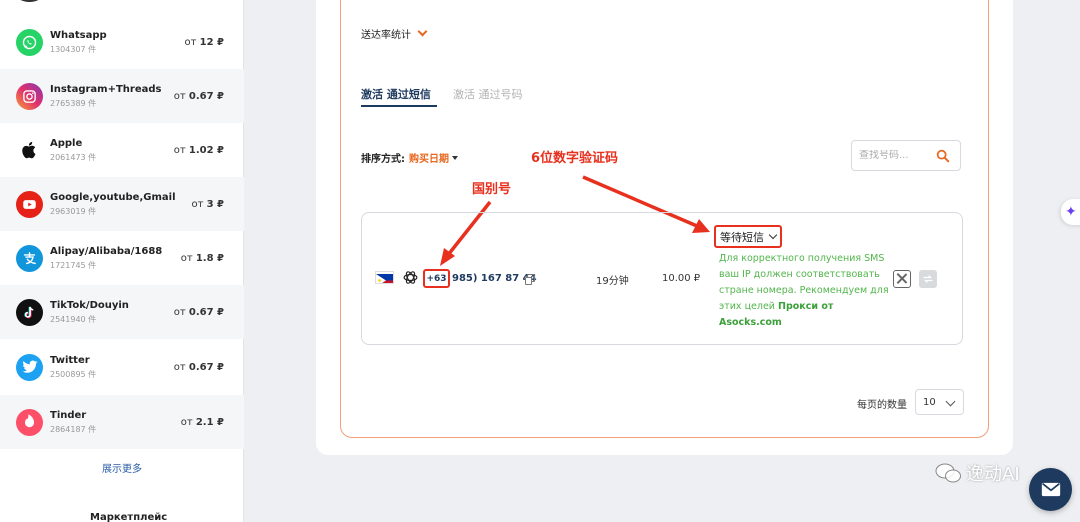  I want to click on service-name: Instagram+Threads, so click(106, 89).